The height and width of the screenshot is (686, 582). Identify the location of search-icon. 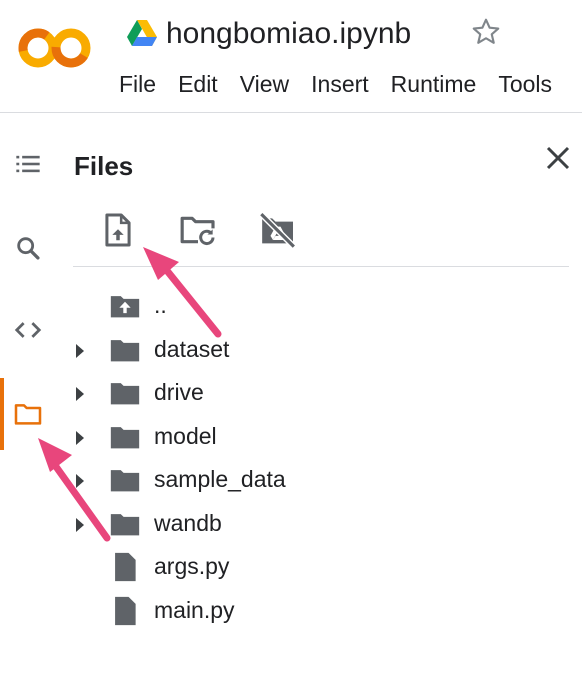
(28, 248).